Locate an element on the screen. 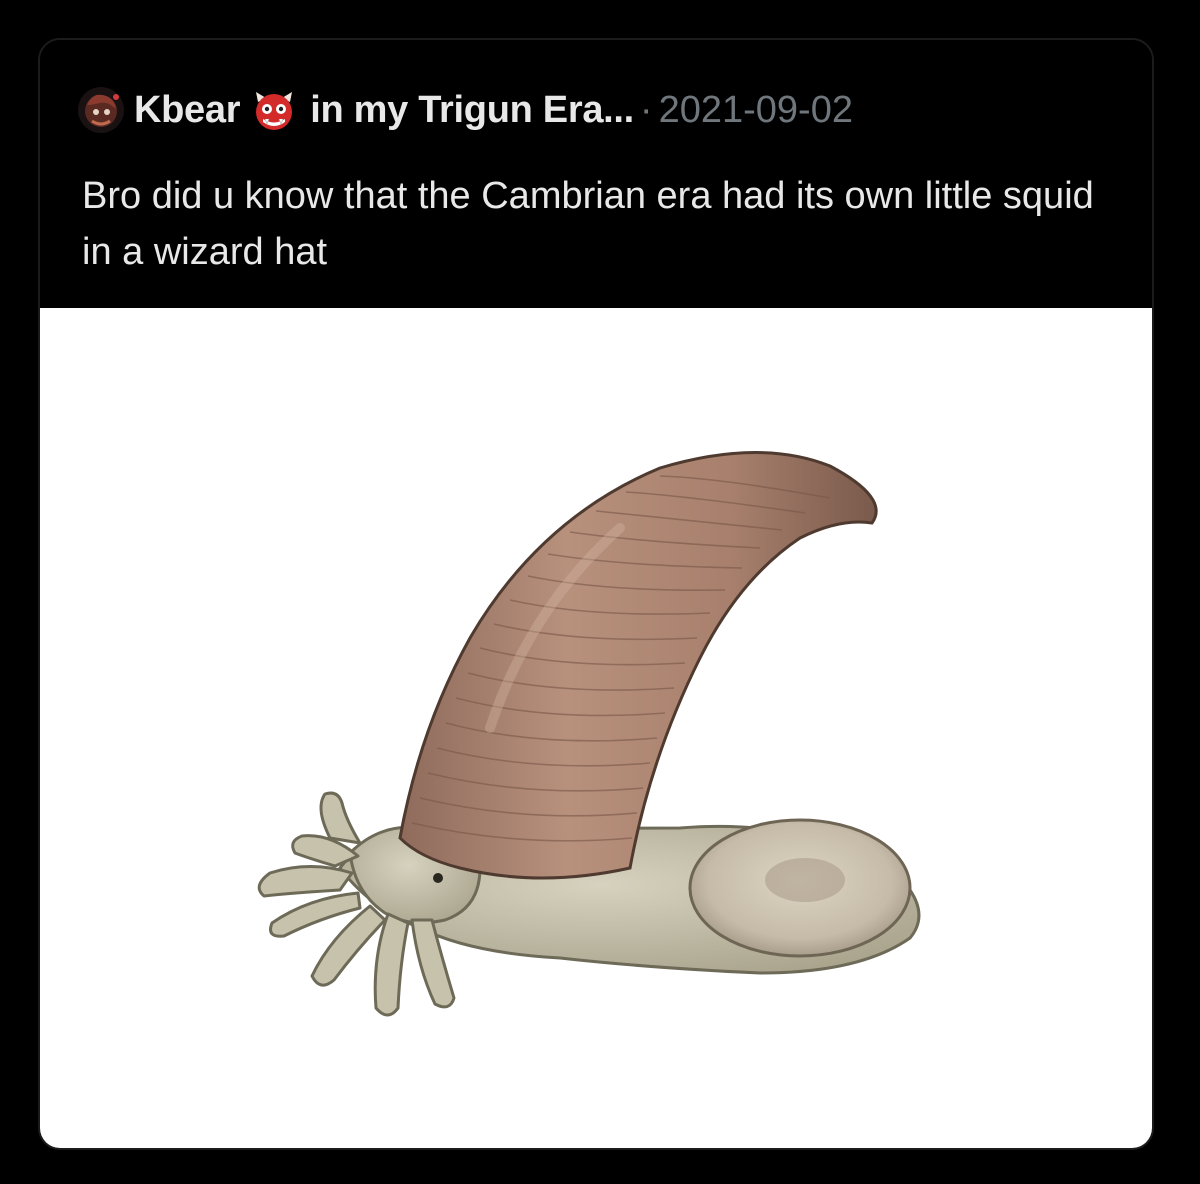 Image resolution: width=1200 pixels, height=1184 pixels. avatar-icon is located at coordinates (101, 110).